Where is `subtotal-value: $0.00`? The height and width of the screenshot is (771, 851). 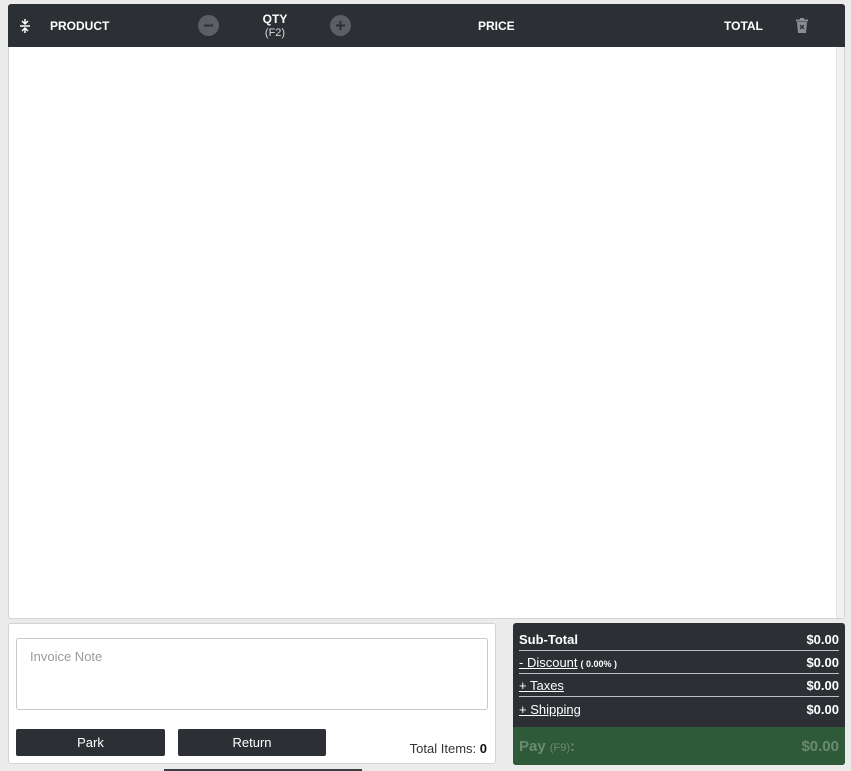 subtotal-value: $0.00 is located at coordinates (822, 639).